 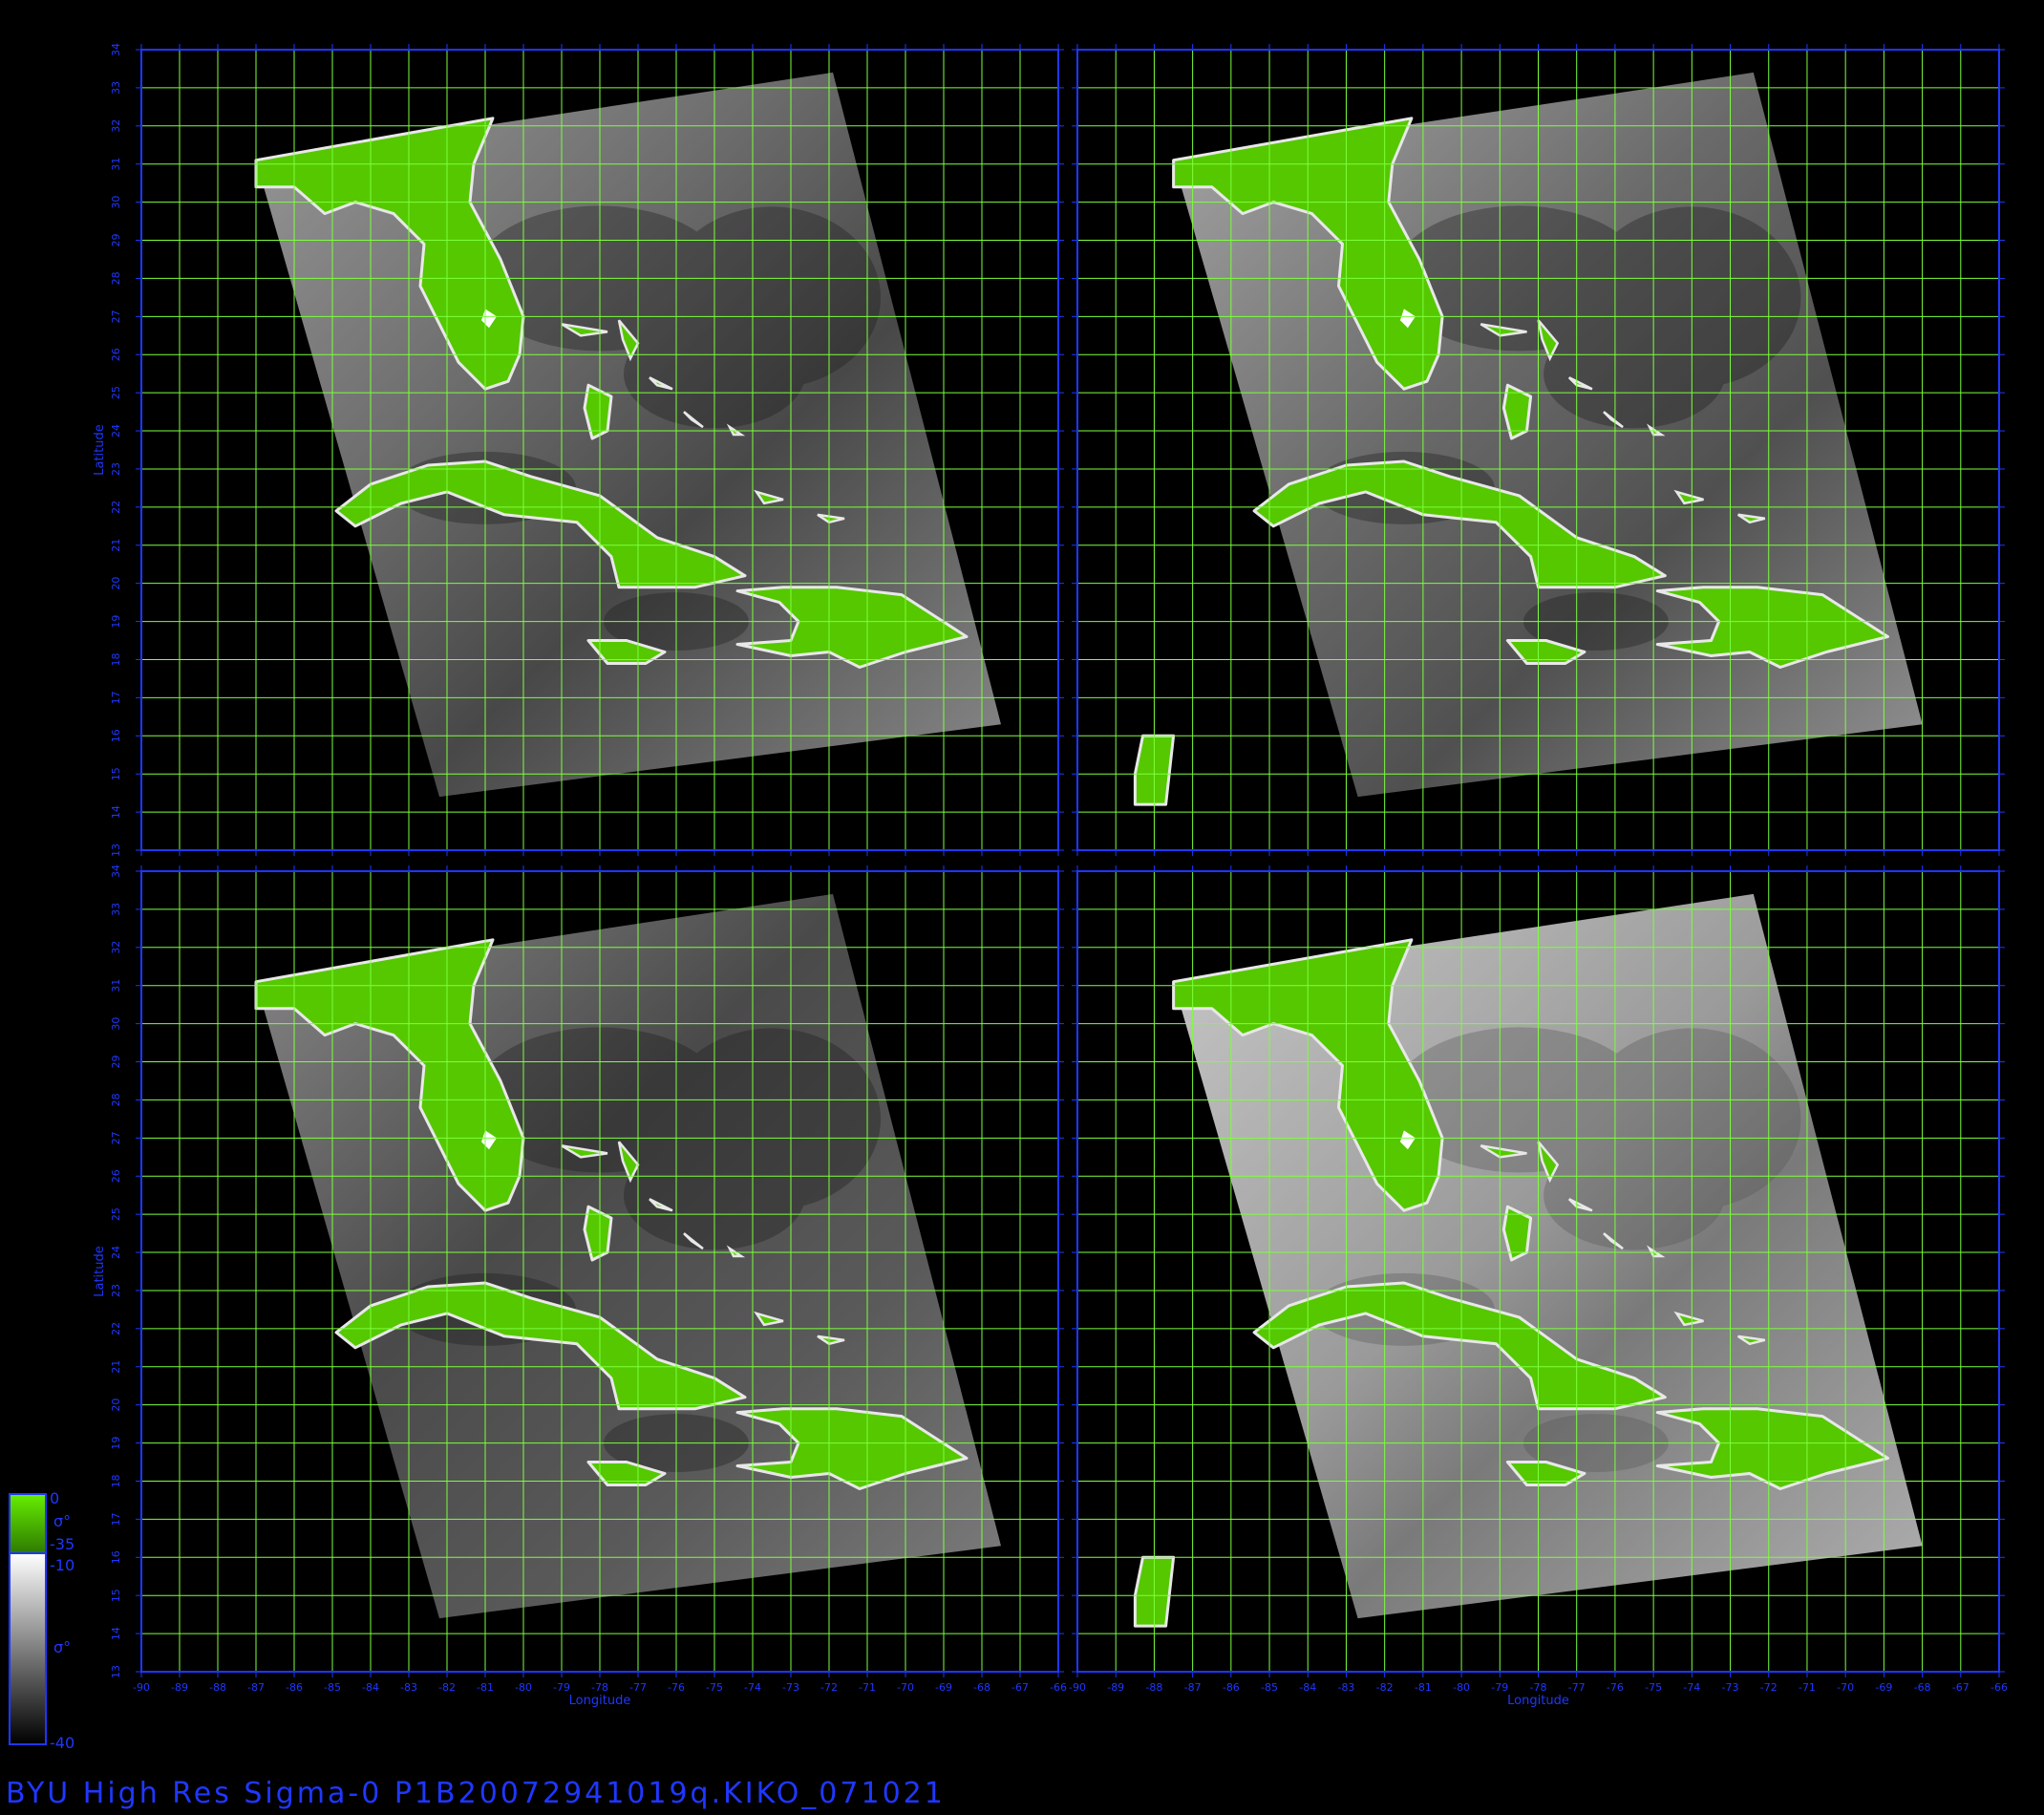 I want to click on land-colorbar-min: -35, so click(x=62, y=1544).